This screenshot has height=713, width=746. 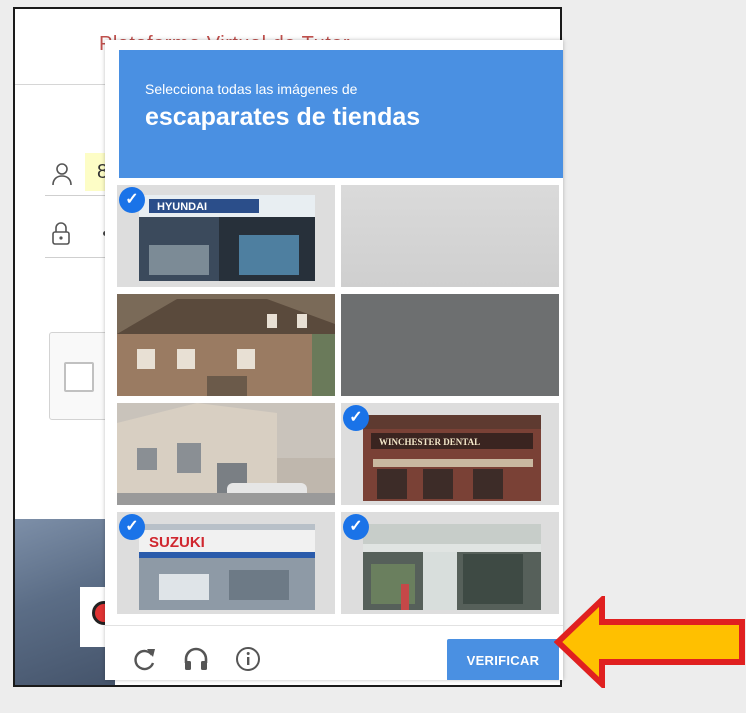 What do you see at coordinates (452, 458) in the screenshot?
I see `tile-image-dental: WINCHESTER DENTAL` at bounding box center [452, 458].